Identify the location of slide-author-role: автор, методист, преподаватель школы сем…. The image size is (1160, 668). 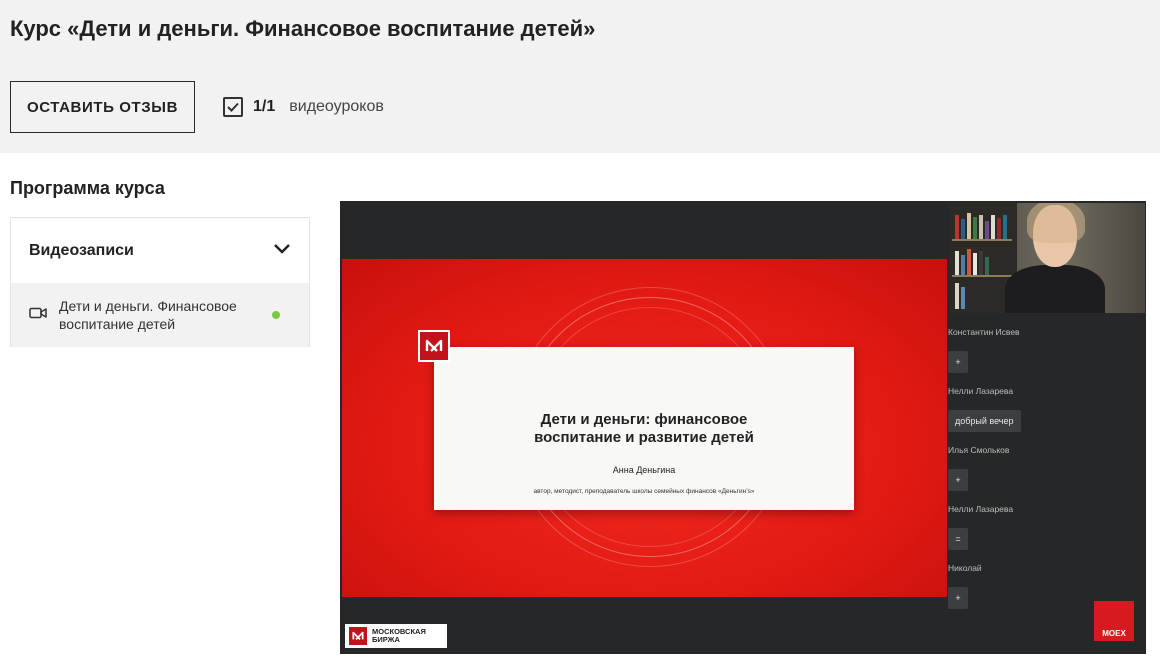
(644, 491).